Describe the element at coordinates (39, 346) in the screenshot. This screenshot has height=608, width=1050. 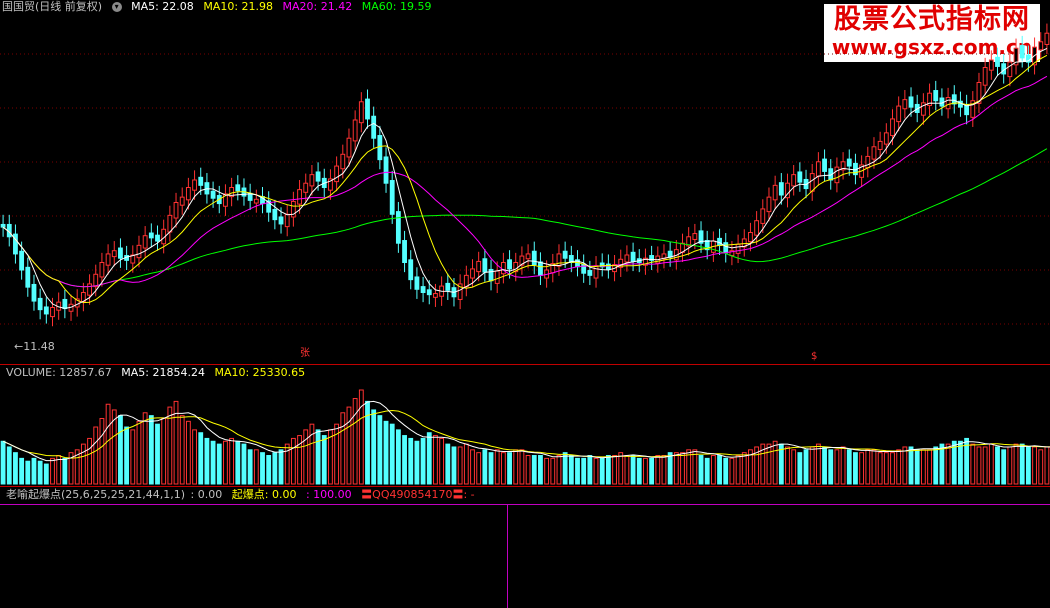
I see `low-price-value: 11.48` at that location.